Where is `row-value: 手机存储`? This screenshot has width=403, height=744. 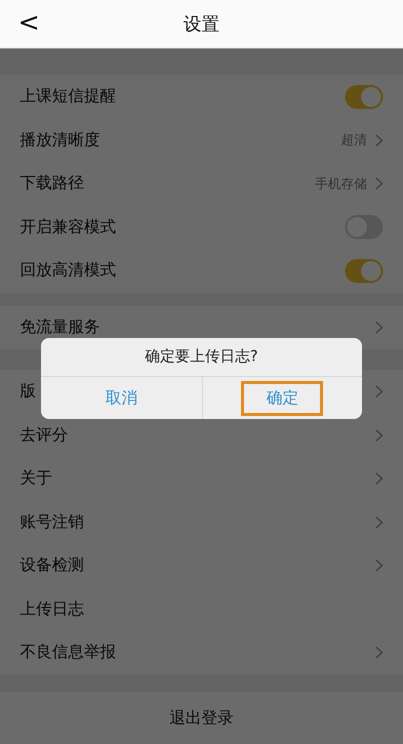
row-value: 手机存储 is located at coordinates (341, 184).